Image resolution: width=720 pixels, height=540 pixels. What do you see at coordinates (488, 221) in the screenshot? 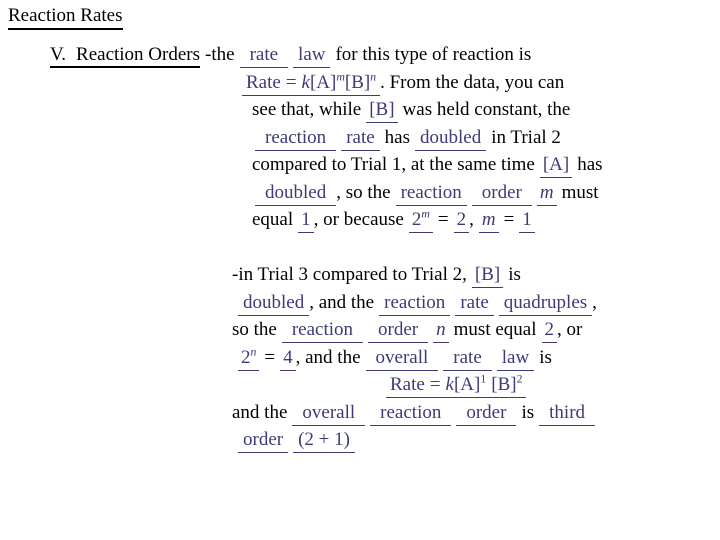
I see `answer-blank-variable-m: m` at bounding box center [488, 221].